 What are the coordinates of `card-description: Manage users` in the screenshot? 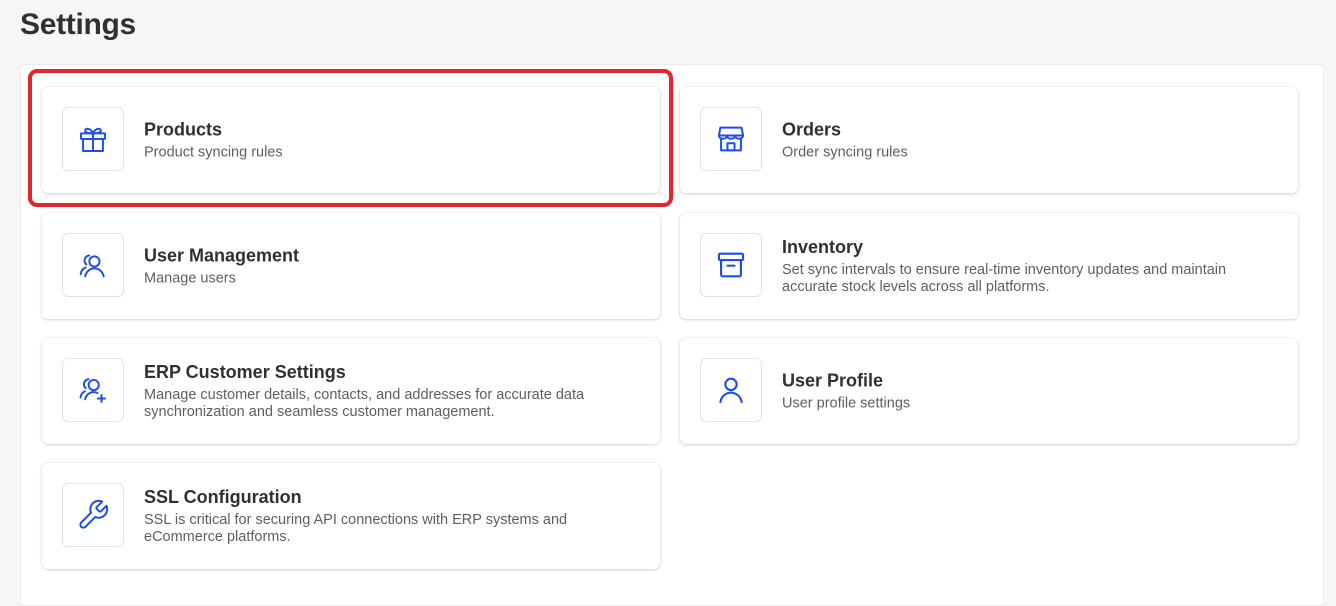 It's located at (190, 278).